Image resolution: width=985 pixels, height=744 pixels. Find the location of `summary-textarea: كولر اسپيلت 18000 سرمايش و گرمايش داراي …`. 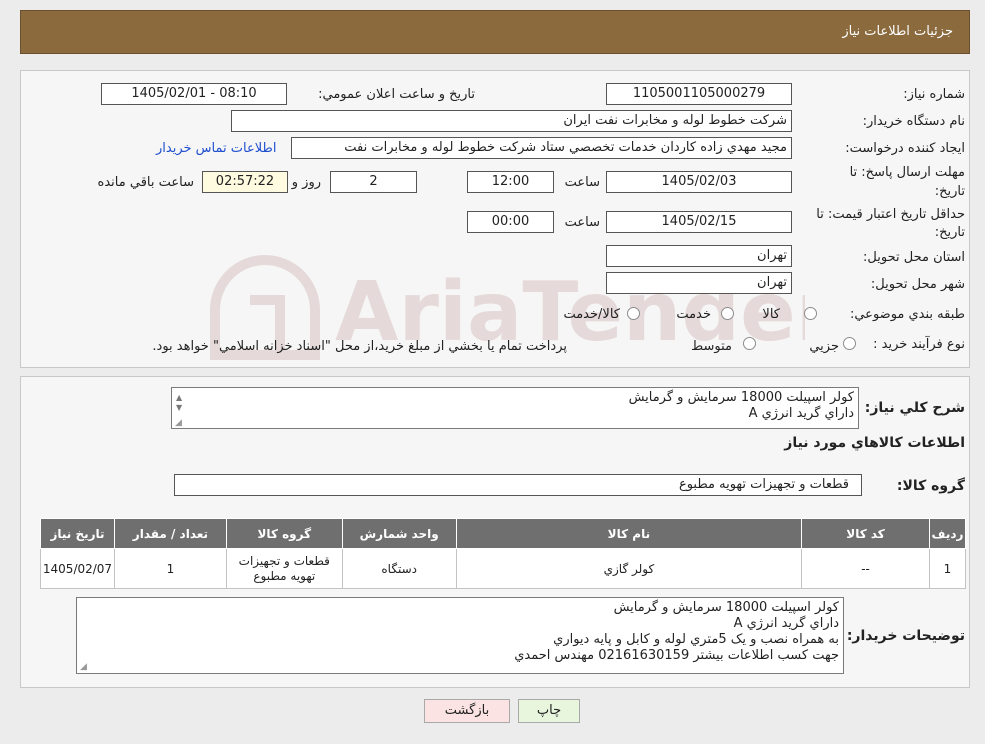

summary-textarea: كولر اسپيلت 18000 سرمايش و گرمايش داراي … is located at coordinates (515, 408).